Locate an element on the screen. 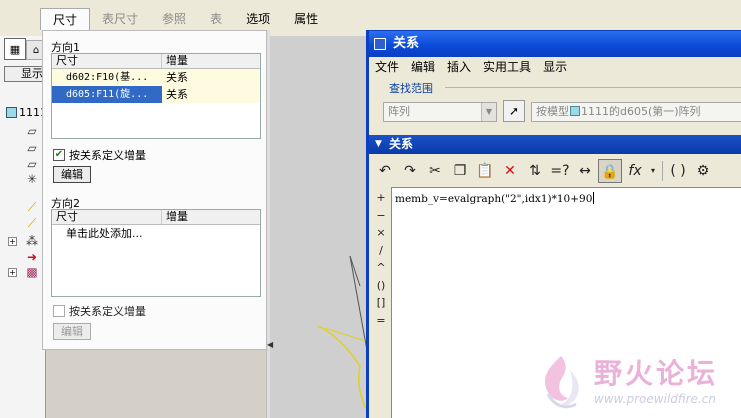 This screenshot has width=741, height=418. collapse-arrow-icon: ◀ is located at coordinates (270, 344).